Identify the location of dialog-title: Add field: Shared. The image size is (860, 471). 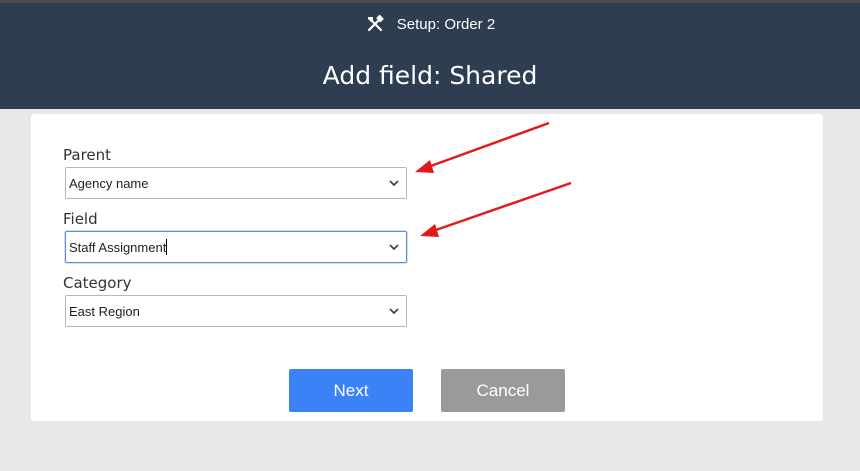
(430, 75).